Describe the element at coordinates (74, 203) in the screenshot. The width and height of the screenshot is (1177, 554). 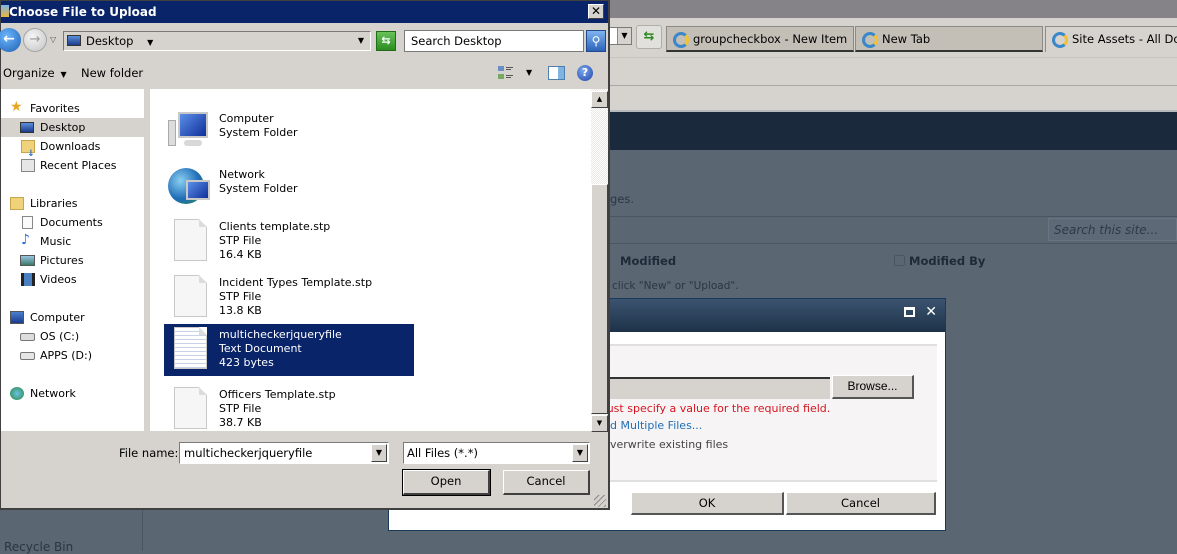
I see `nav-item-libraries: Libraries` at that location.